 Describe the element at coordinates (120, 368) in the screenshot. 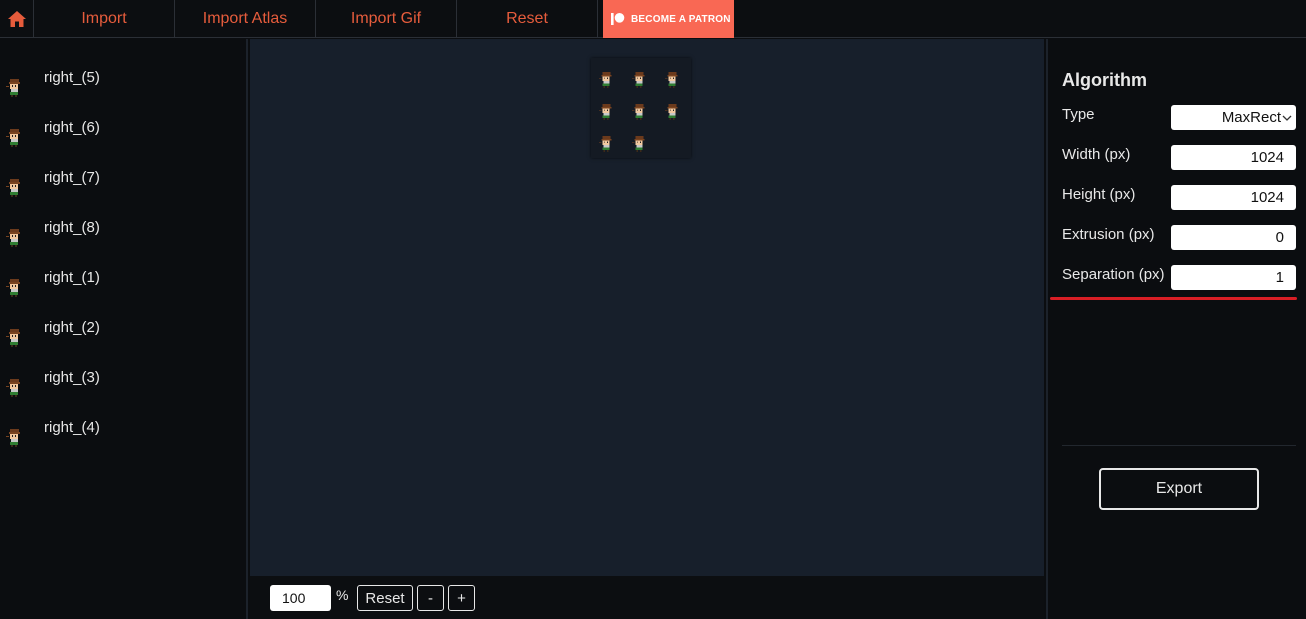

I see `sprite-list-item: right_(3)` at that location.